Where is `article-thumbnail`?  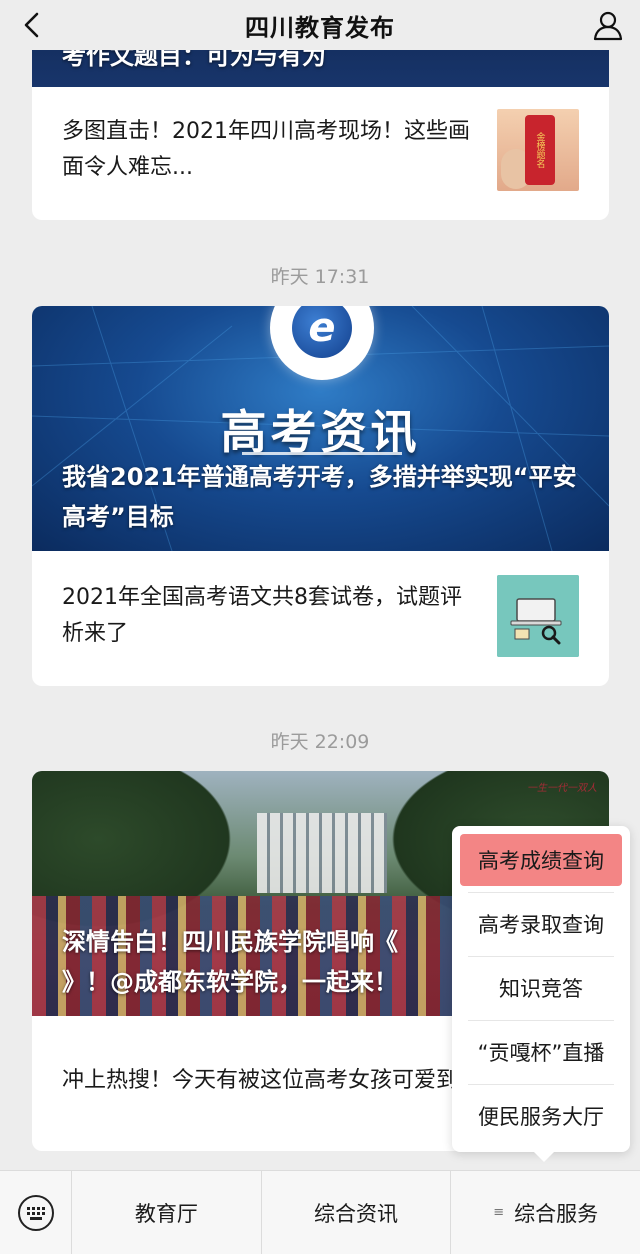 article-thumbnail is located at coordinates (538, 616).